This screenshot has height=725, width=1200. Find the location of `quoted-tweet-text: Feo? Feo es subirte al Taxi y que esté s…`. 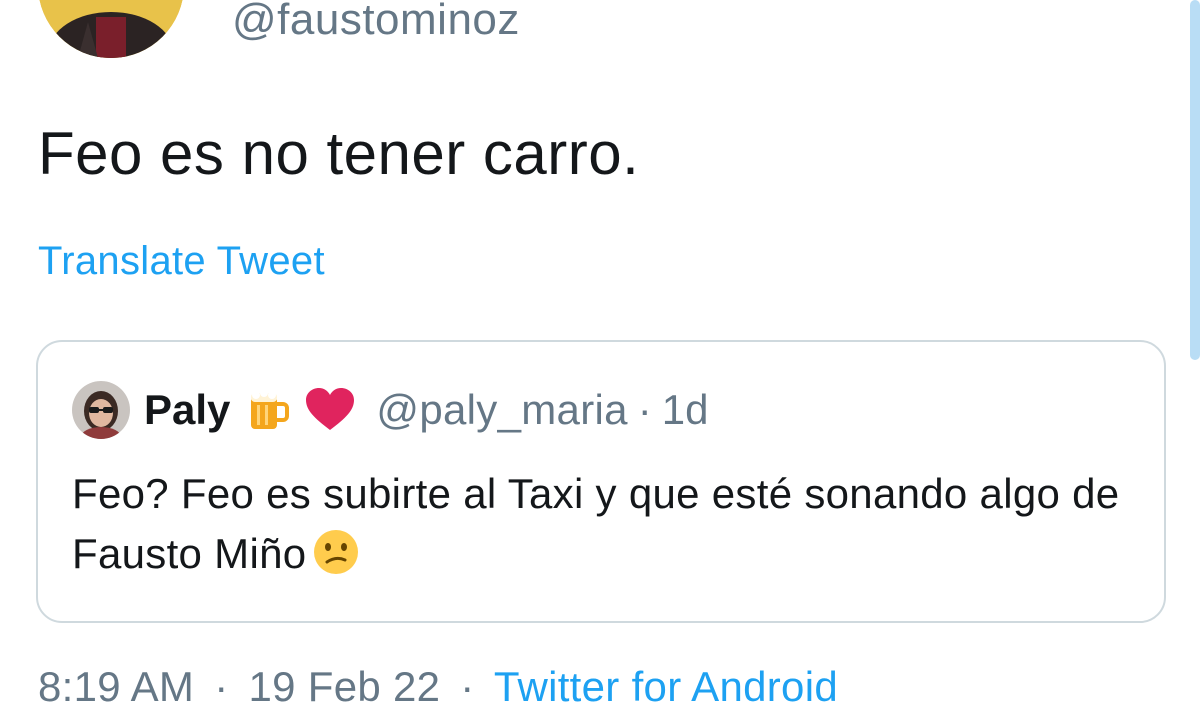

quoted-tweet-text: Feo? Feo es subirte al Taxi y que esté s… is located at coordinates (596, 523).